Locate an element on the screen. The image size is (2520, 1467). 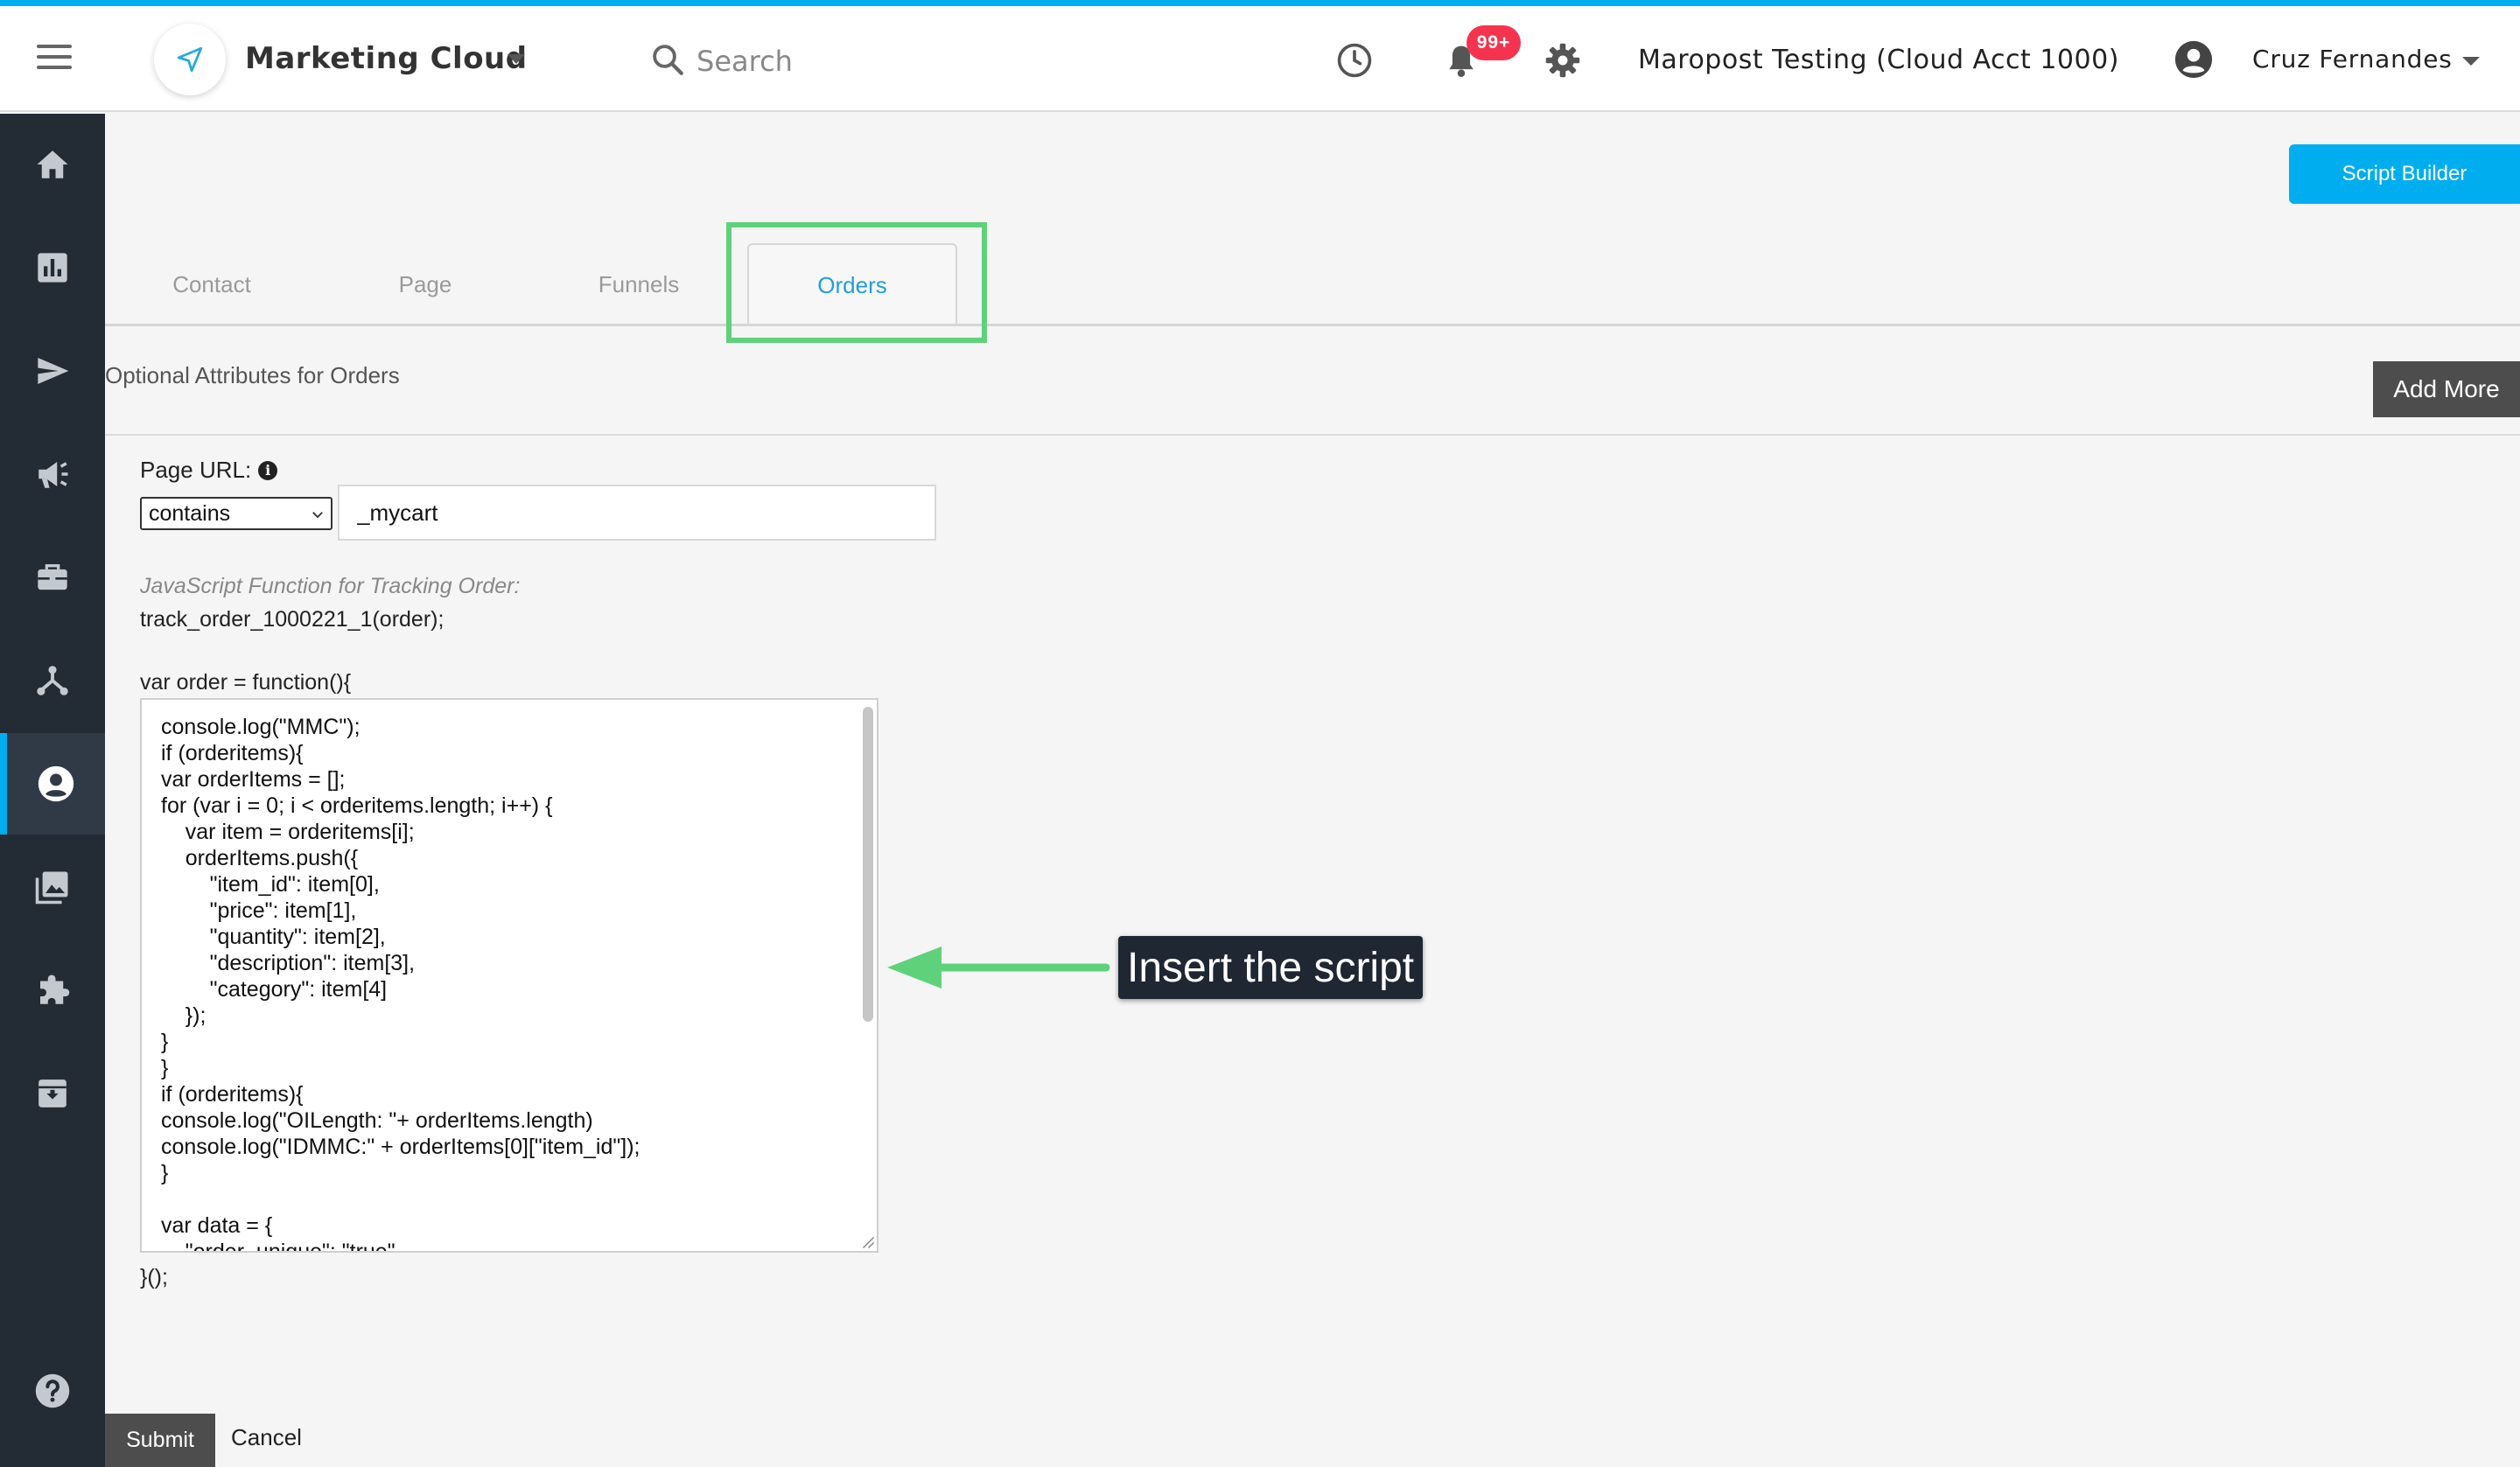
section-divider is located at coordinates (1312, 435).